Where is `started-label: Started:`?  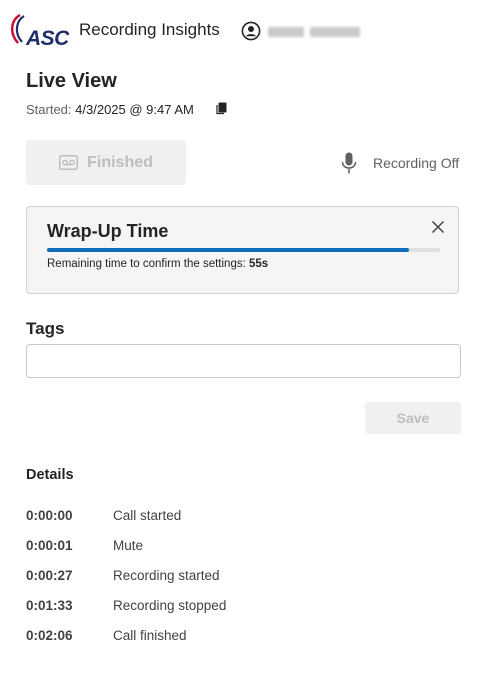 started-label: Started: is located at coordinates (49, 109).